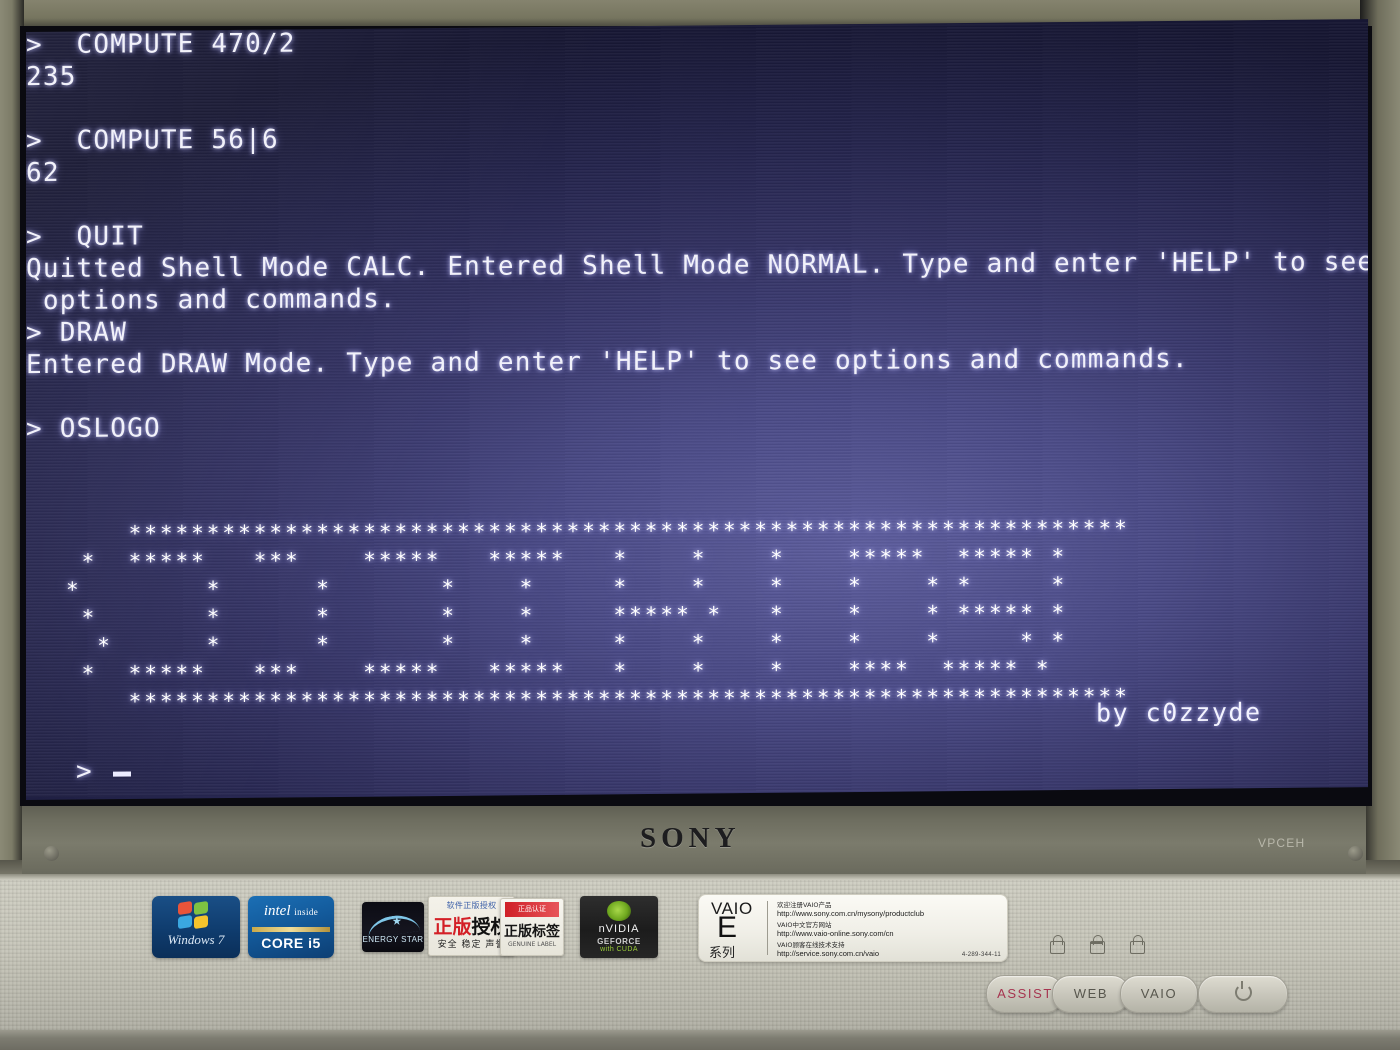 This screenshot has width=1400, height=1050. Describe the element at coordinates (835, 933) in the screenshot. I see `vaio-link-url: http://www.vaio-online.sony.com/cn` at that location.